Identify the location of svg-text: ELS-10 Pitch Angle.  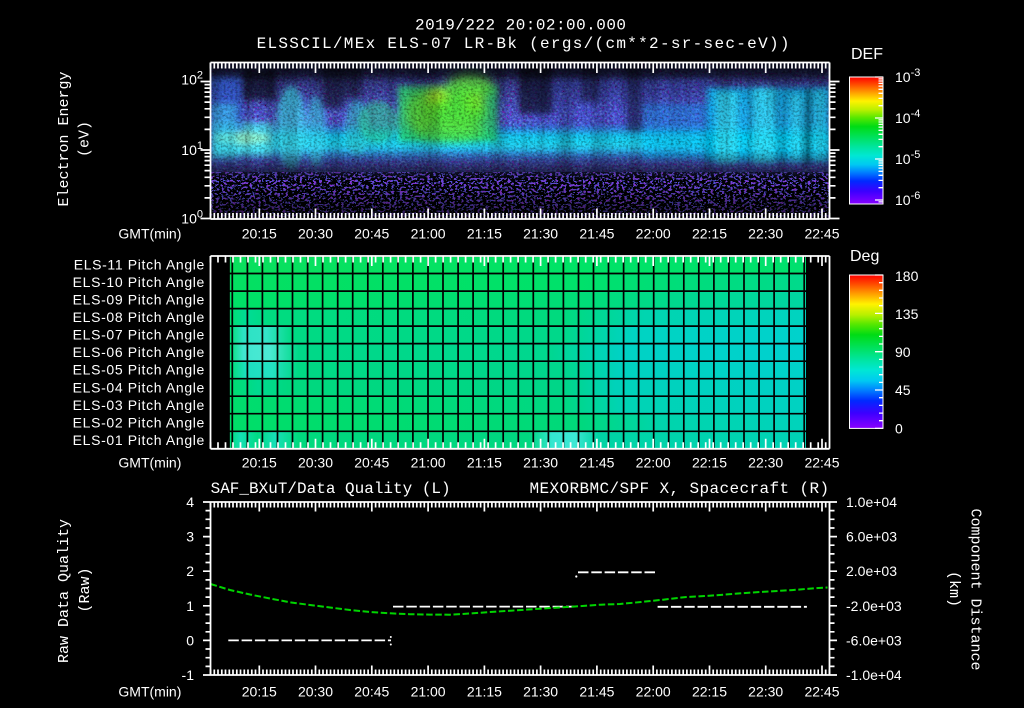
(139, 282).